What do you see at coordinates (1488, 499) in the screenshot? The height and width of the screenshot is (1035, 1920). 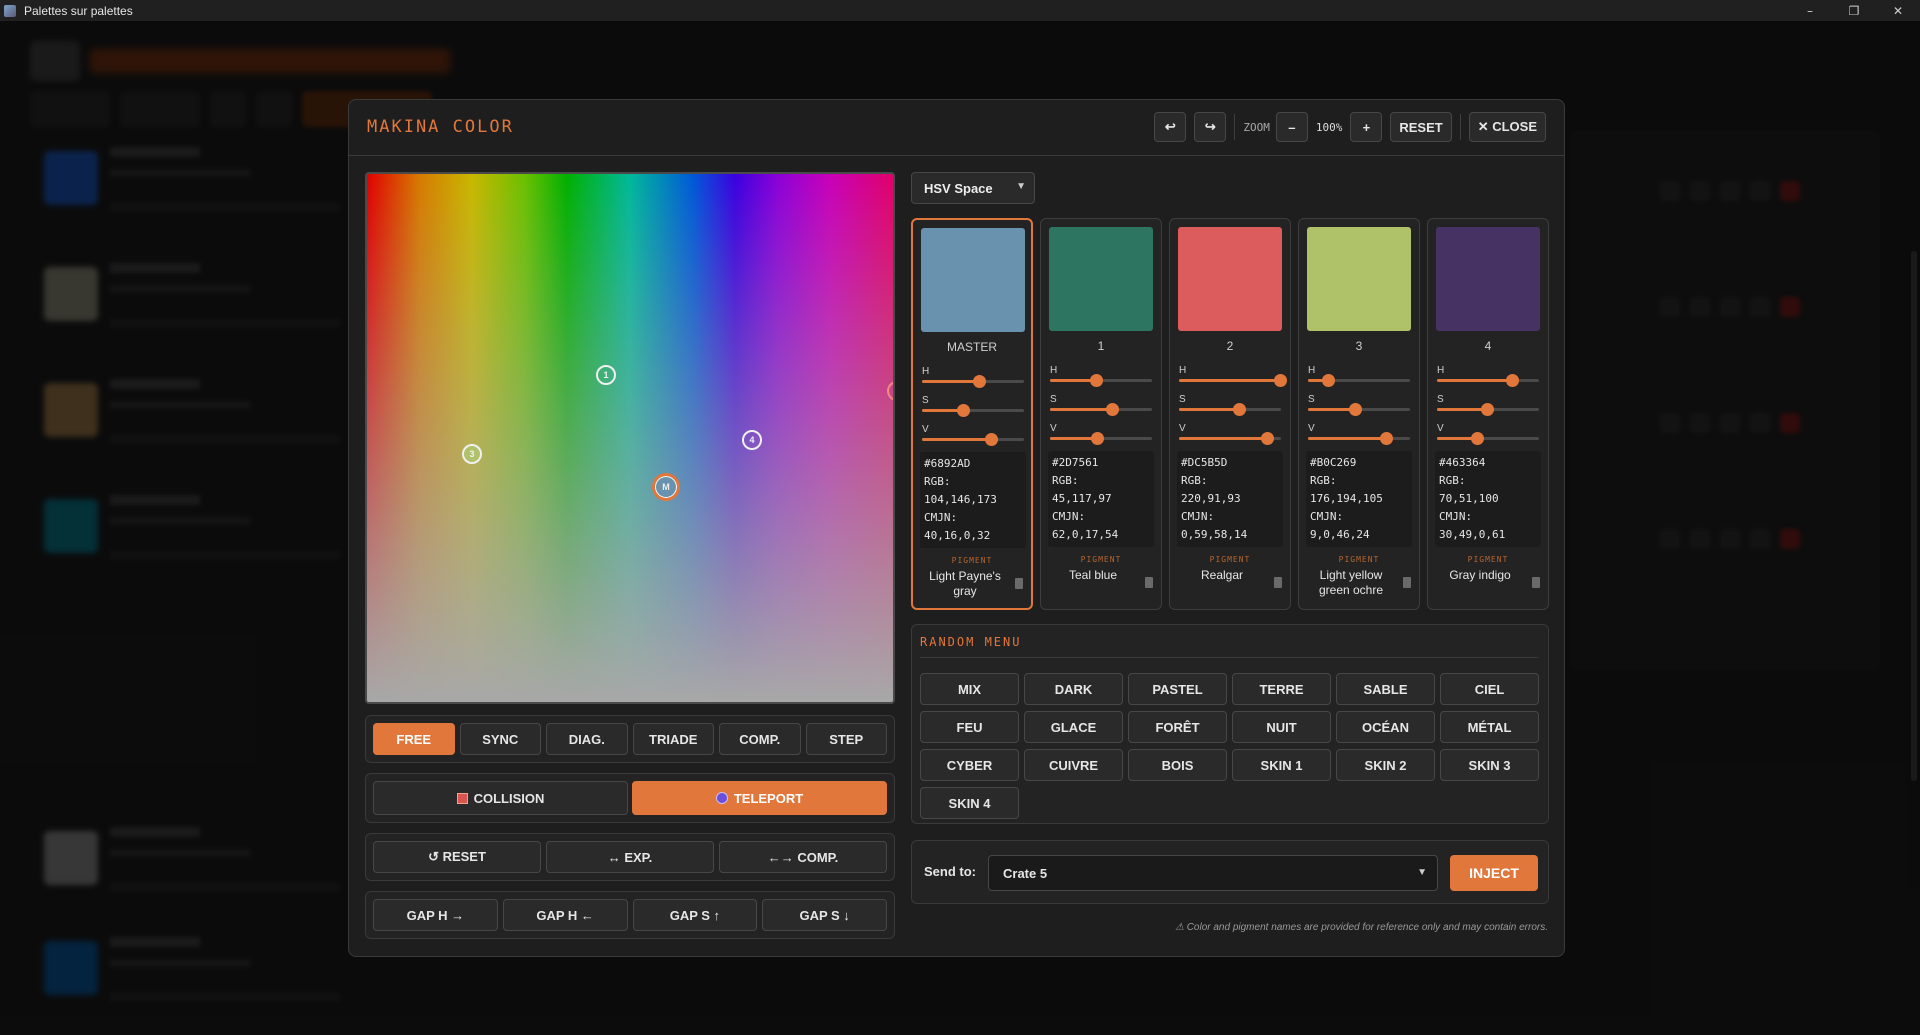 I see `color-info-box: #463364 RGB: 70,51,100 CMJN: 30,49,0,61` at bounding box center [1488, 499].